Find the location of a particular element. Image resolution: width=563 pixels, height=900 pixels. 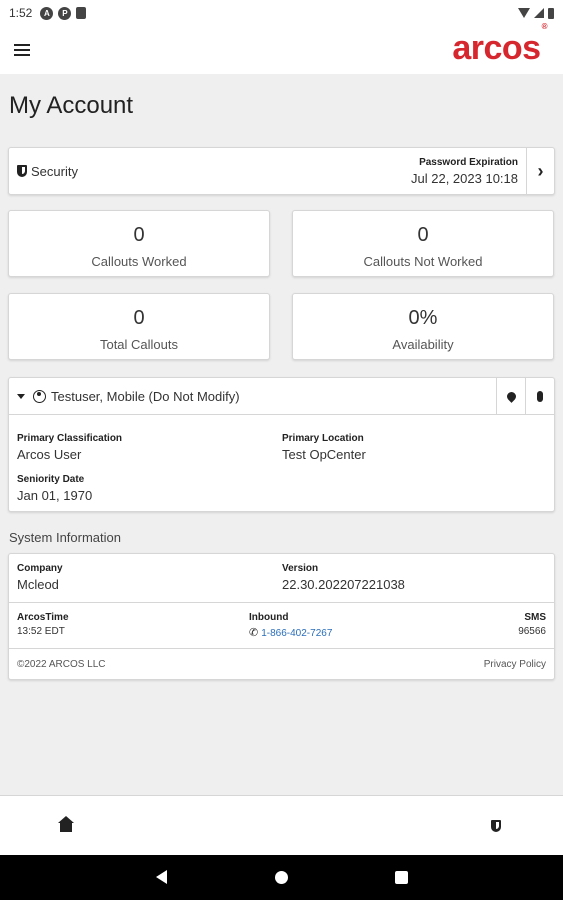

a-icon: A is located at coordinates (47, 13).